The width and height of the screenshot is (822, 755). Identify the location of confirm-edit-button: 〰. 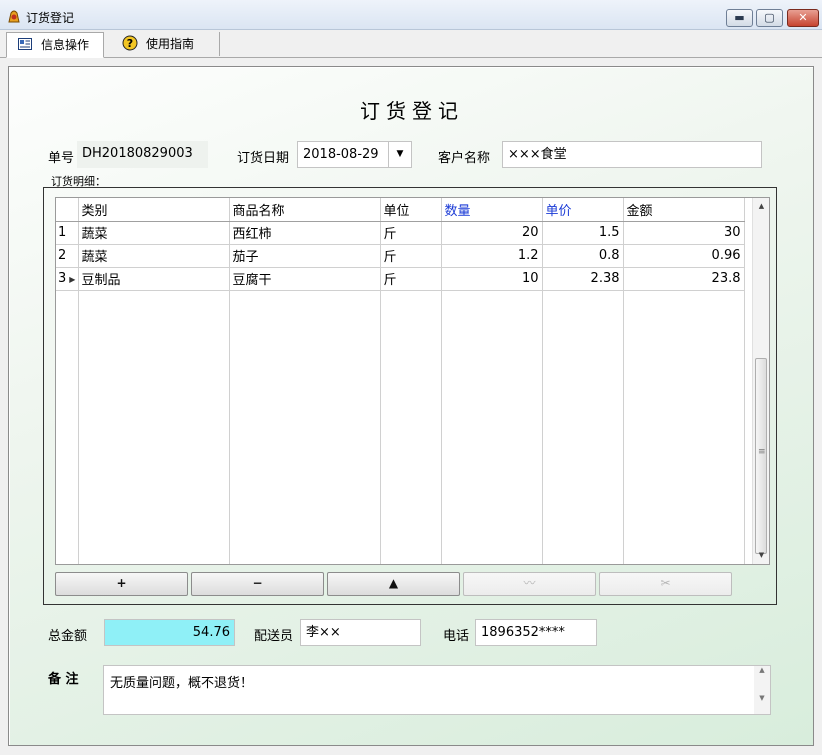
(529, 584).